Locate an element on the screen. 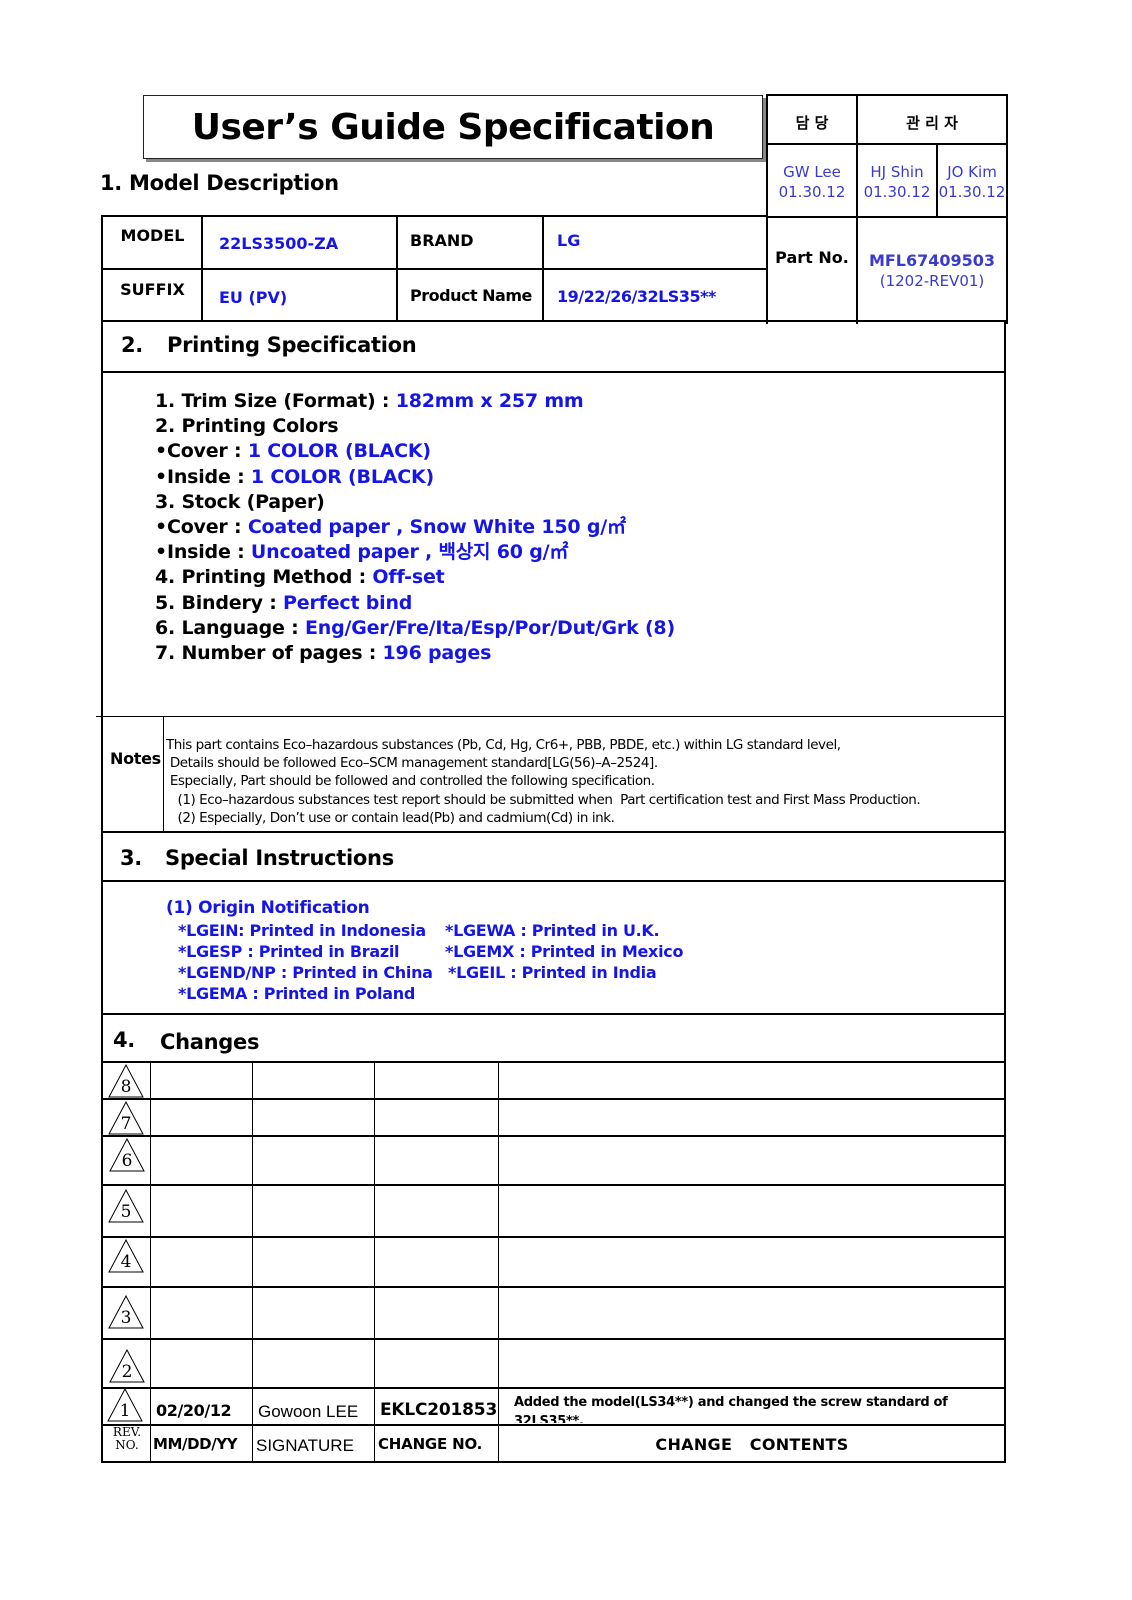 The height and width of the screenshot is (1600, 1132). change-date: 02/20/12 is located at coordinates (194, 1410).